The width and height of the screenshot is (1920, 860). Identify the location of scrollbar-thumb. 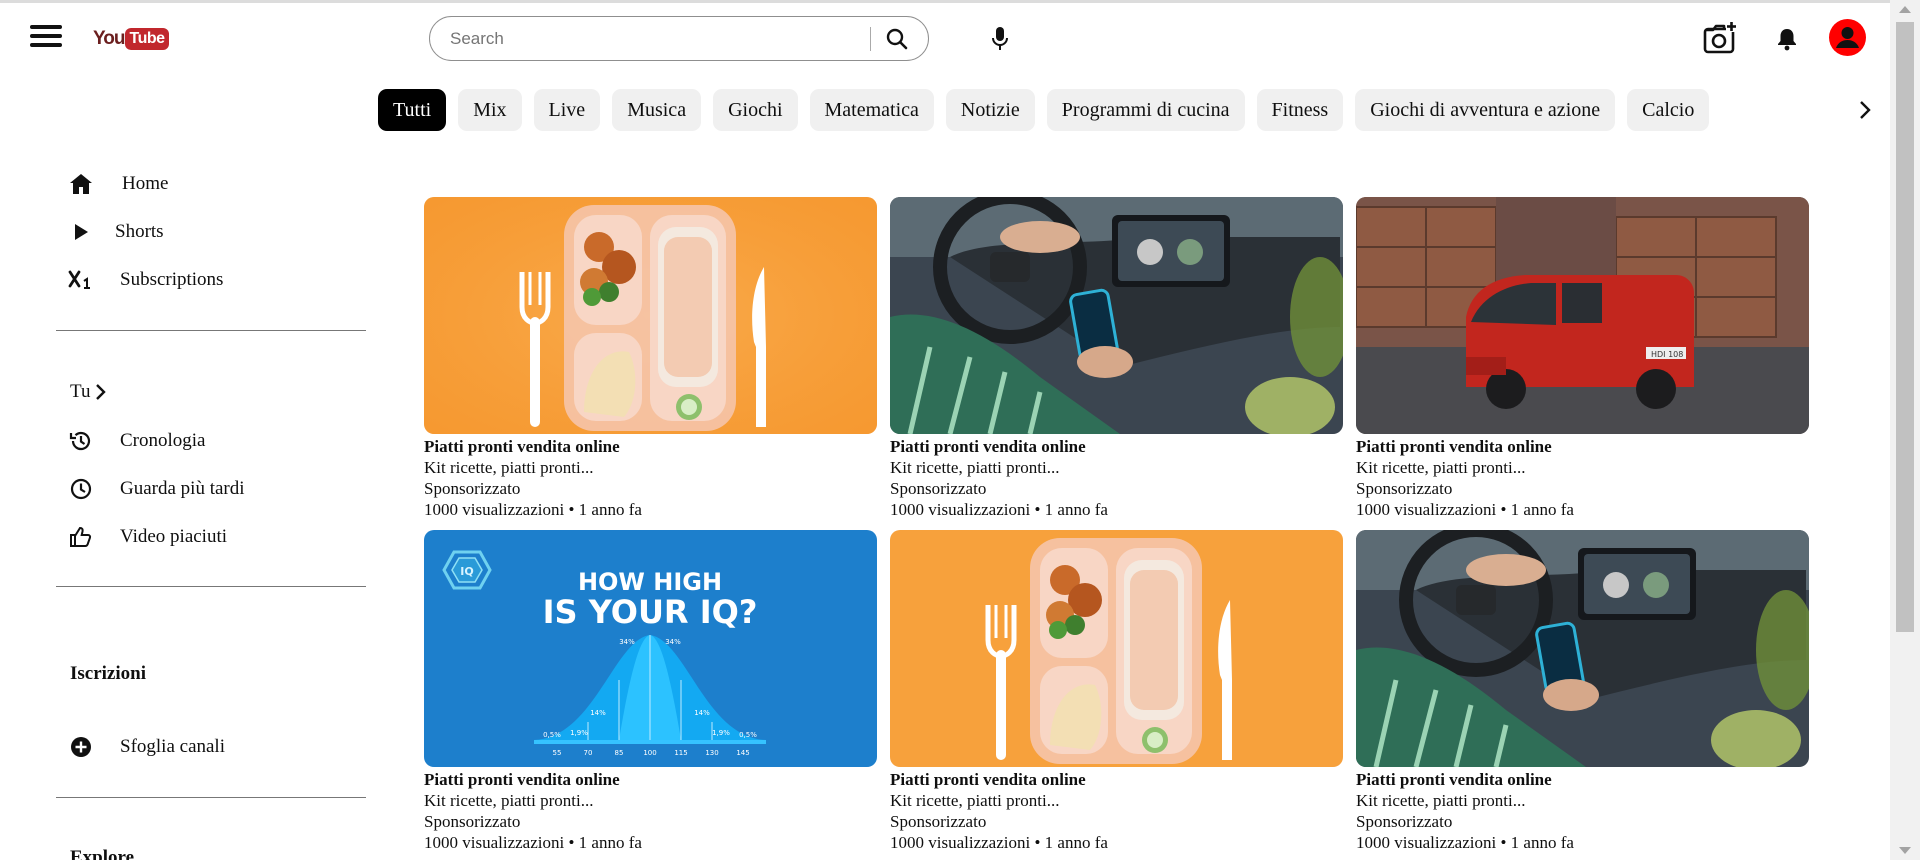
(1905, 327).